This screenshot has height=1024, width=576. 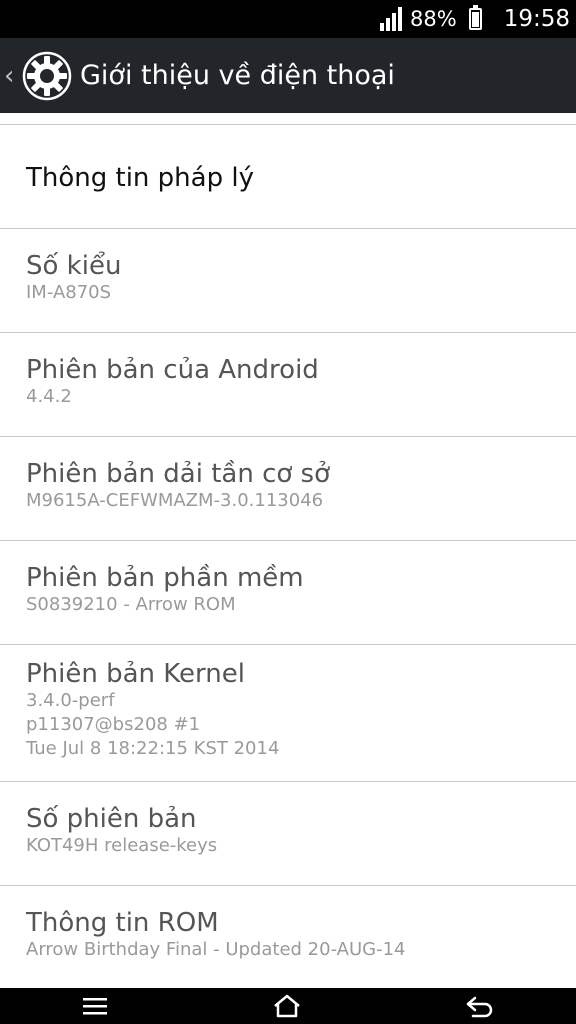 What do you see at coordinates (135, 674) in the screenshot?
I see `item-title: Phiên bản Kernel` at bounding box center [135, 674].